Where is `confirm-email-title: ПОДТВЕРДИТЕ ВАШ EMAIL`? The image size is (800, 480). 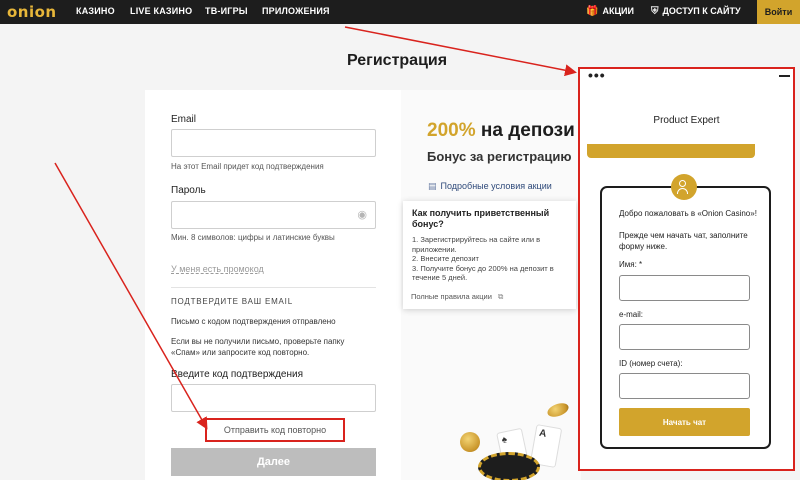 confirm-email-title: ПОДТВЕРДИТЕ ВАШ EMAIL is located at coordinates (232, 301).